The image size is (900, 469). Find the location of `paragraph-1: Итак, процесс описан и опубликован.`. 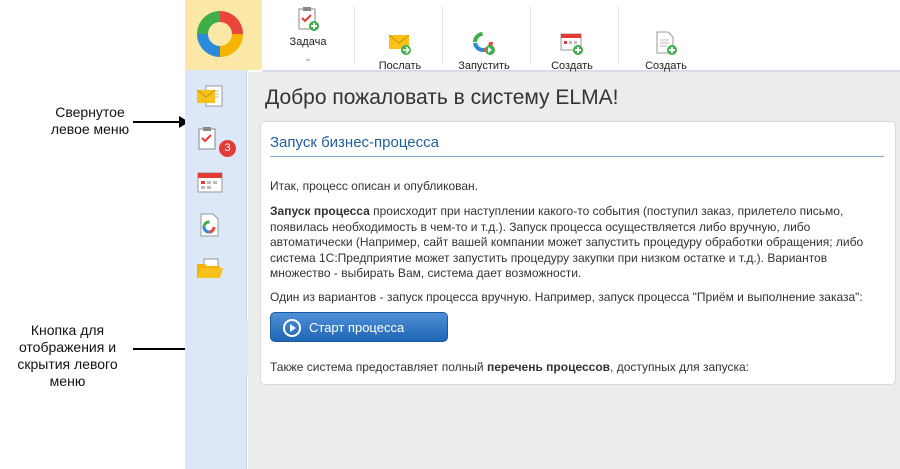

paragraph-1: Итак, процесс описан и опубликован. is located at coordinates (374, 186).